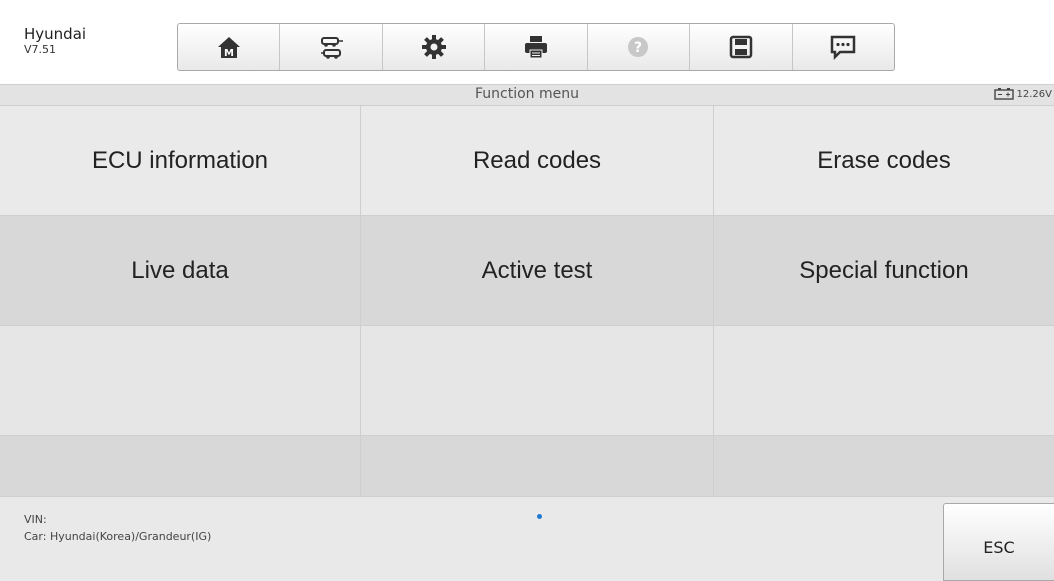  I want to click on brand-block: Hyundai V7.51, so click(55, 41).